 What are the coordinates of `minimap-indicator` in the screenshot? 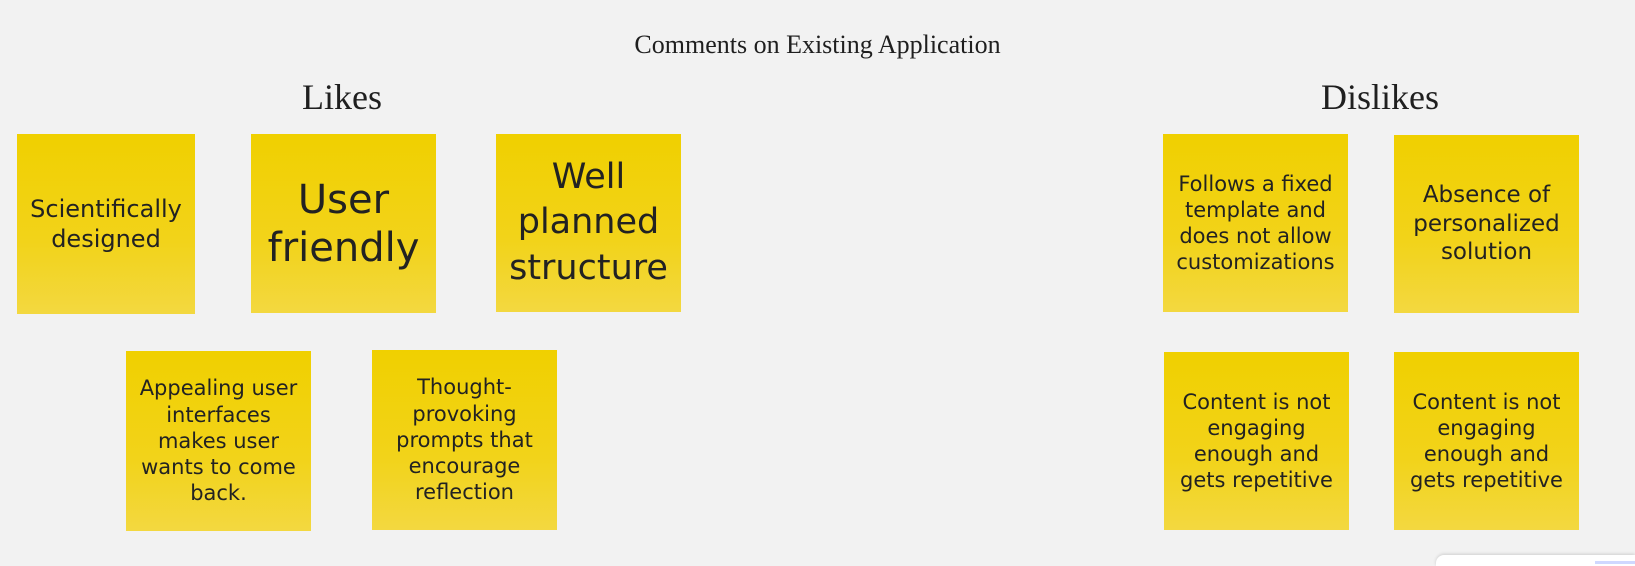 It's located at (1615, 562).